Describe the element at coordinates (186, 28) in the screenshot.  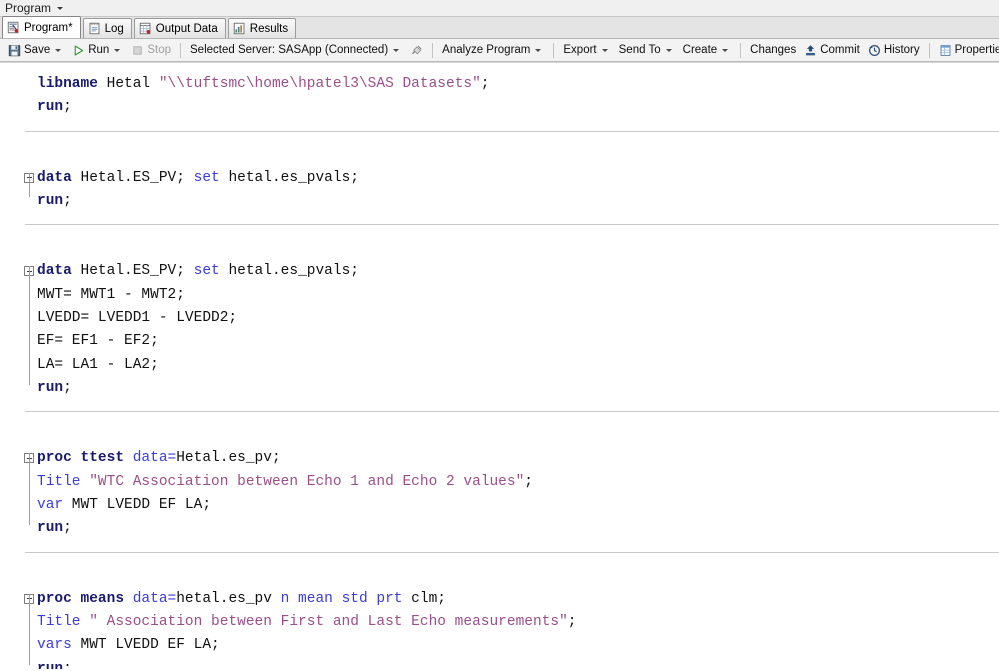
I see `tab-output-data-label: Output Data` at that location.